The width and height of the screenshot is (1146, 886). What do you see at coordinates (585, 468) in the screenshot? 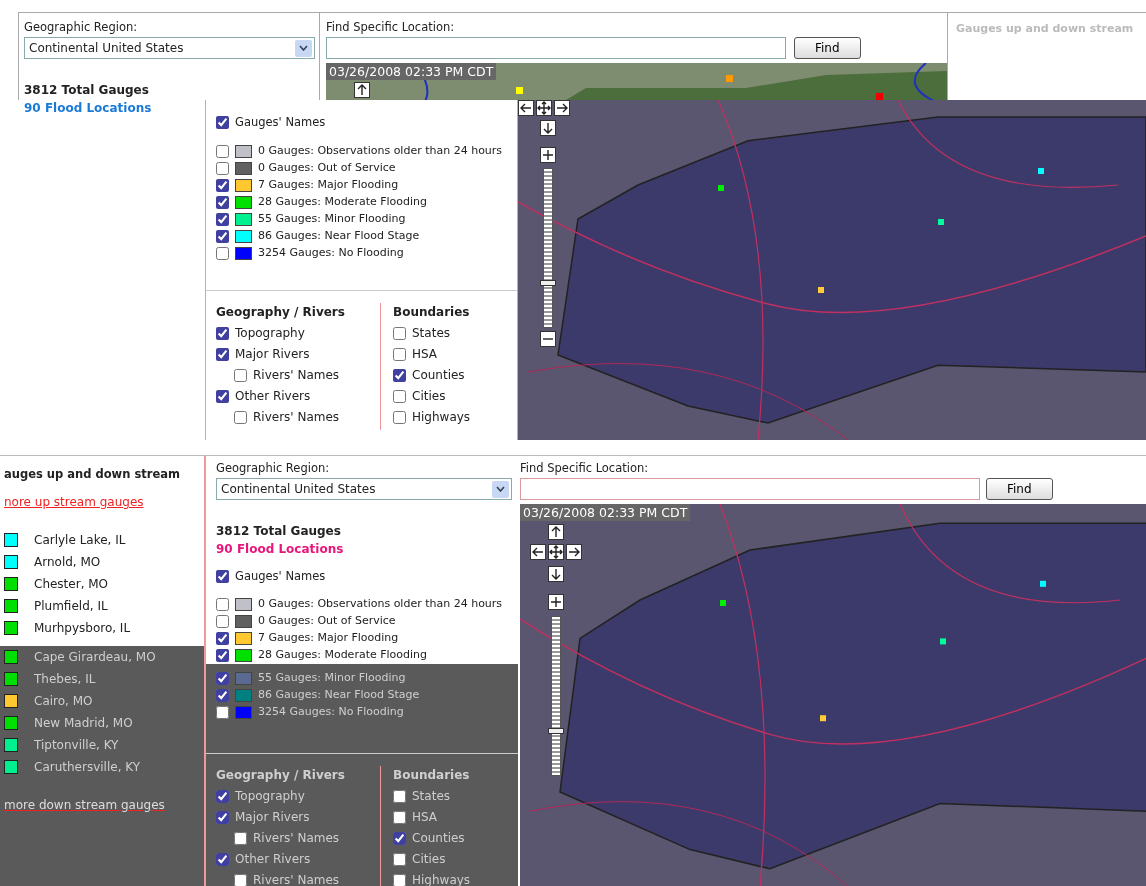
I see `field-label: Find Specific Location:` at bounding box center [585, 468].